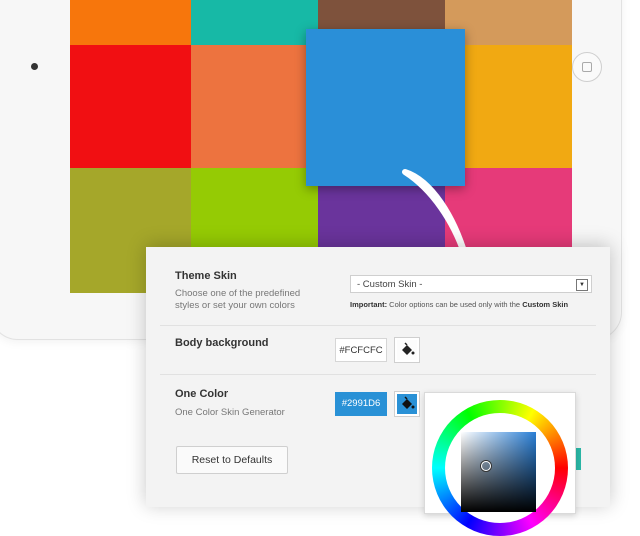 The image size is (640, 536). What do you see at coordinates (202, 394) in the screenshot?
I see `one-color-label: One Color` at bounding box center [202, 394].